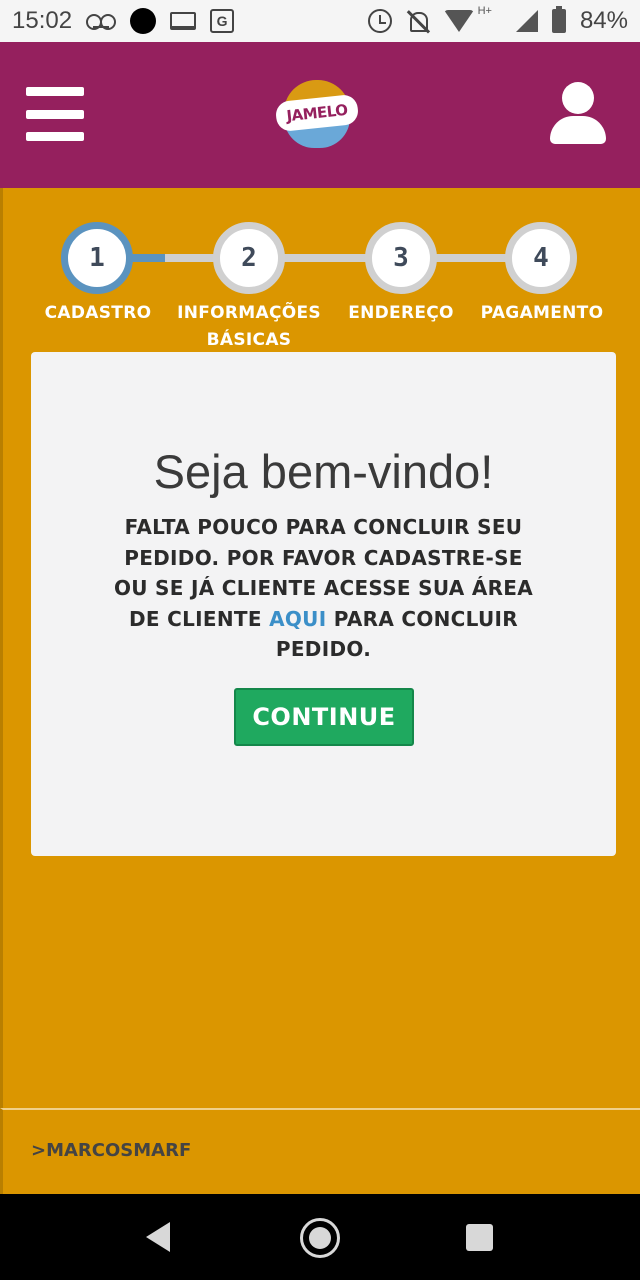 This screenshot has height=1280, width=640. I want to click on translate-icon: G, so click(222, 21).